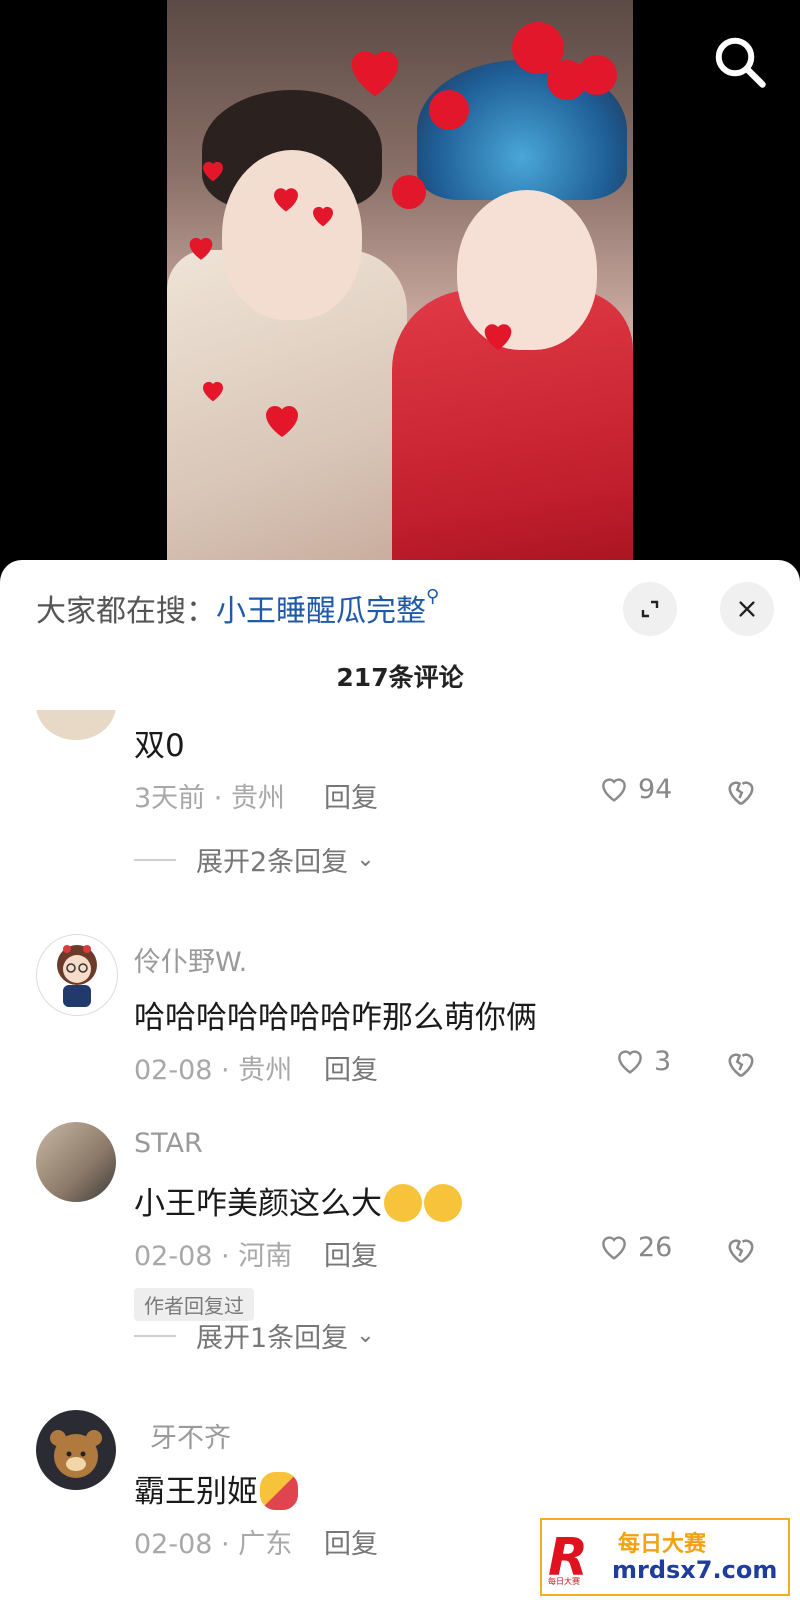 The height and width of the screenshot is (1603, 800). What do you see at coordinates (190, 959) in the screenshot?
I see `comment-username: 伶仆野W.` at bounding box center [190, 959].